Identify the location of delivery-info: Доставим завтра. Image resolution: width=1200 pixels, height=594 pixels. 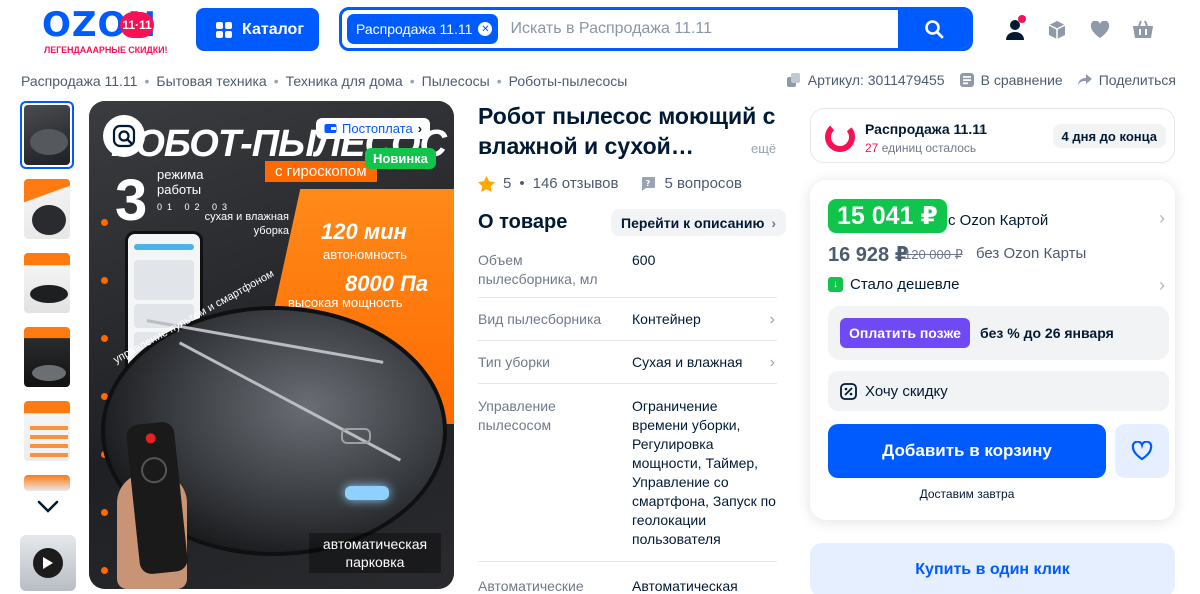
(967, 494).